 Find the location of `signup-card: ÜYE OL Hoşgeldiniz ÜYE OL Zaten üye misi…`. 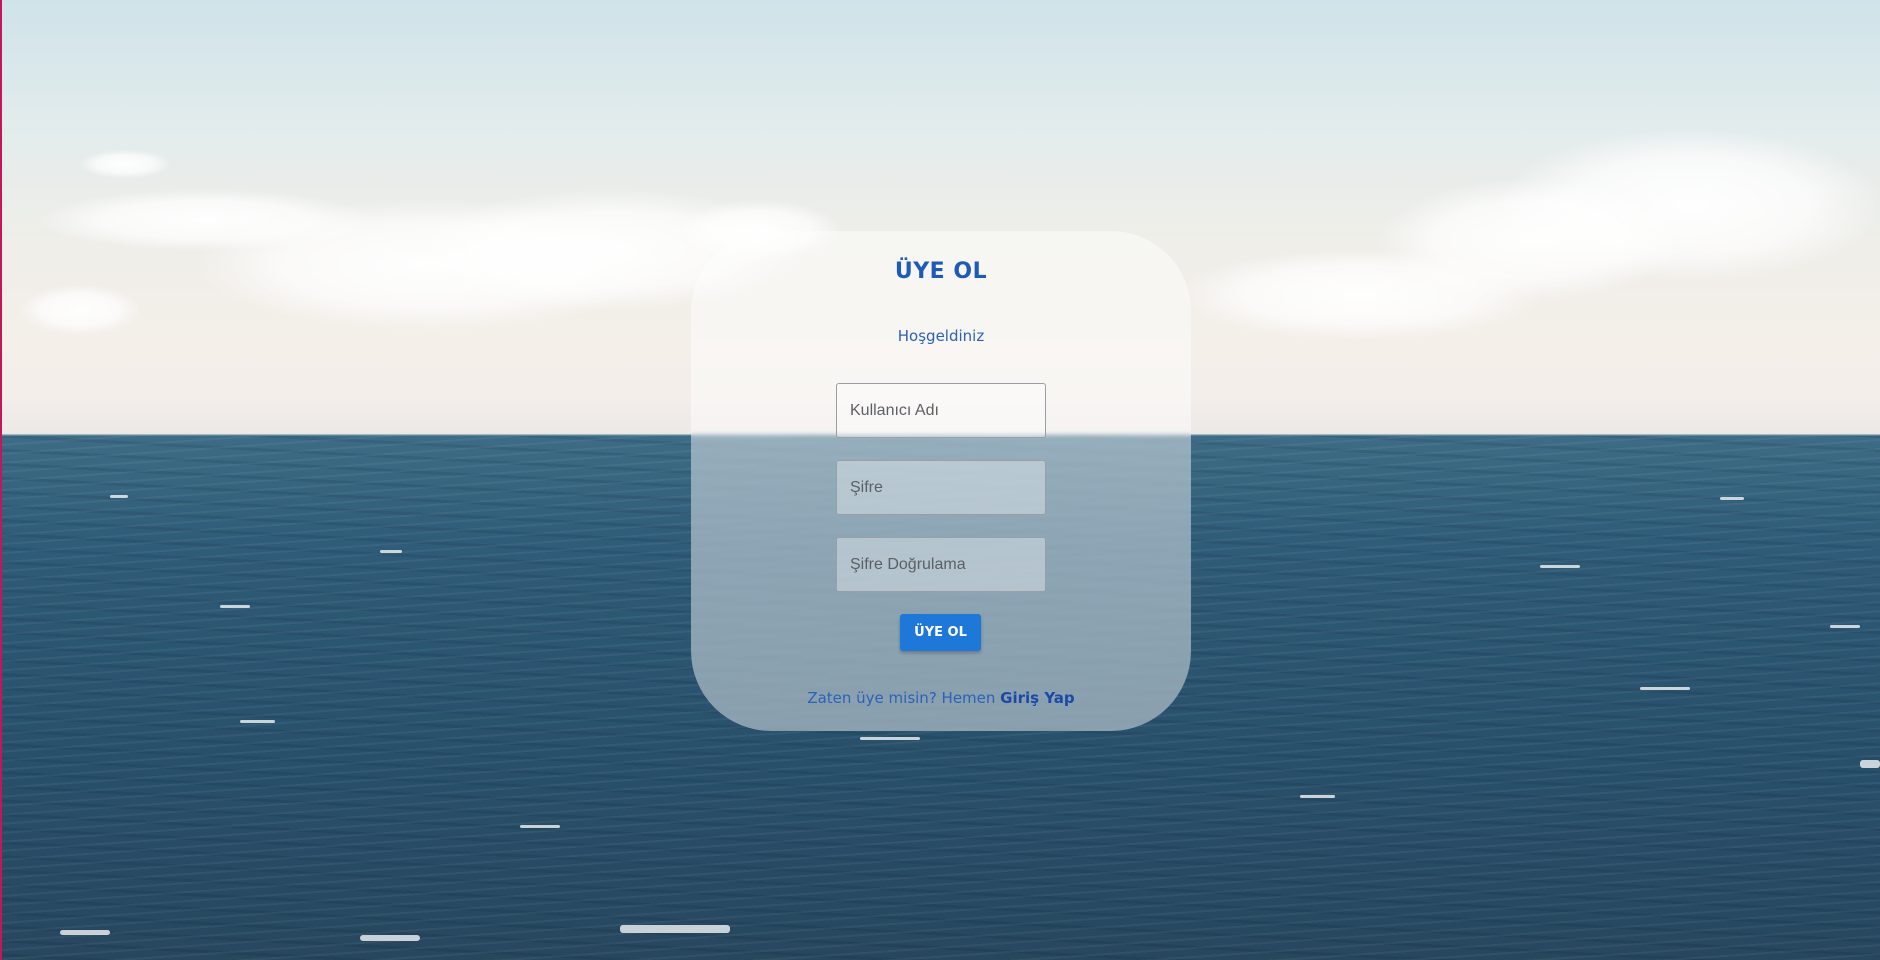

signup-card: ÜYE OL Hoşgeldiniz ÜYE OL Zaten üye misi… is located at coordinates (941, 481).